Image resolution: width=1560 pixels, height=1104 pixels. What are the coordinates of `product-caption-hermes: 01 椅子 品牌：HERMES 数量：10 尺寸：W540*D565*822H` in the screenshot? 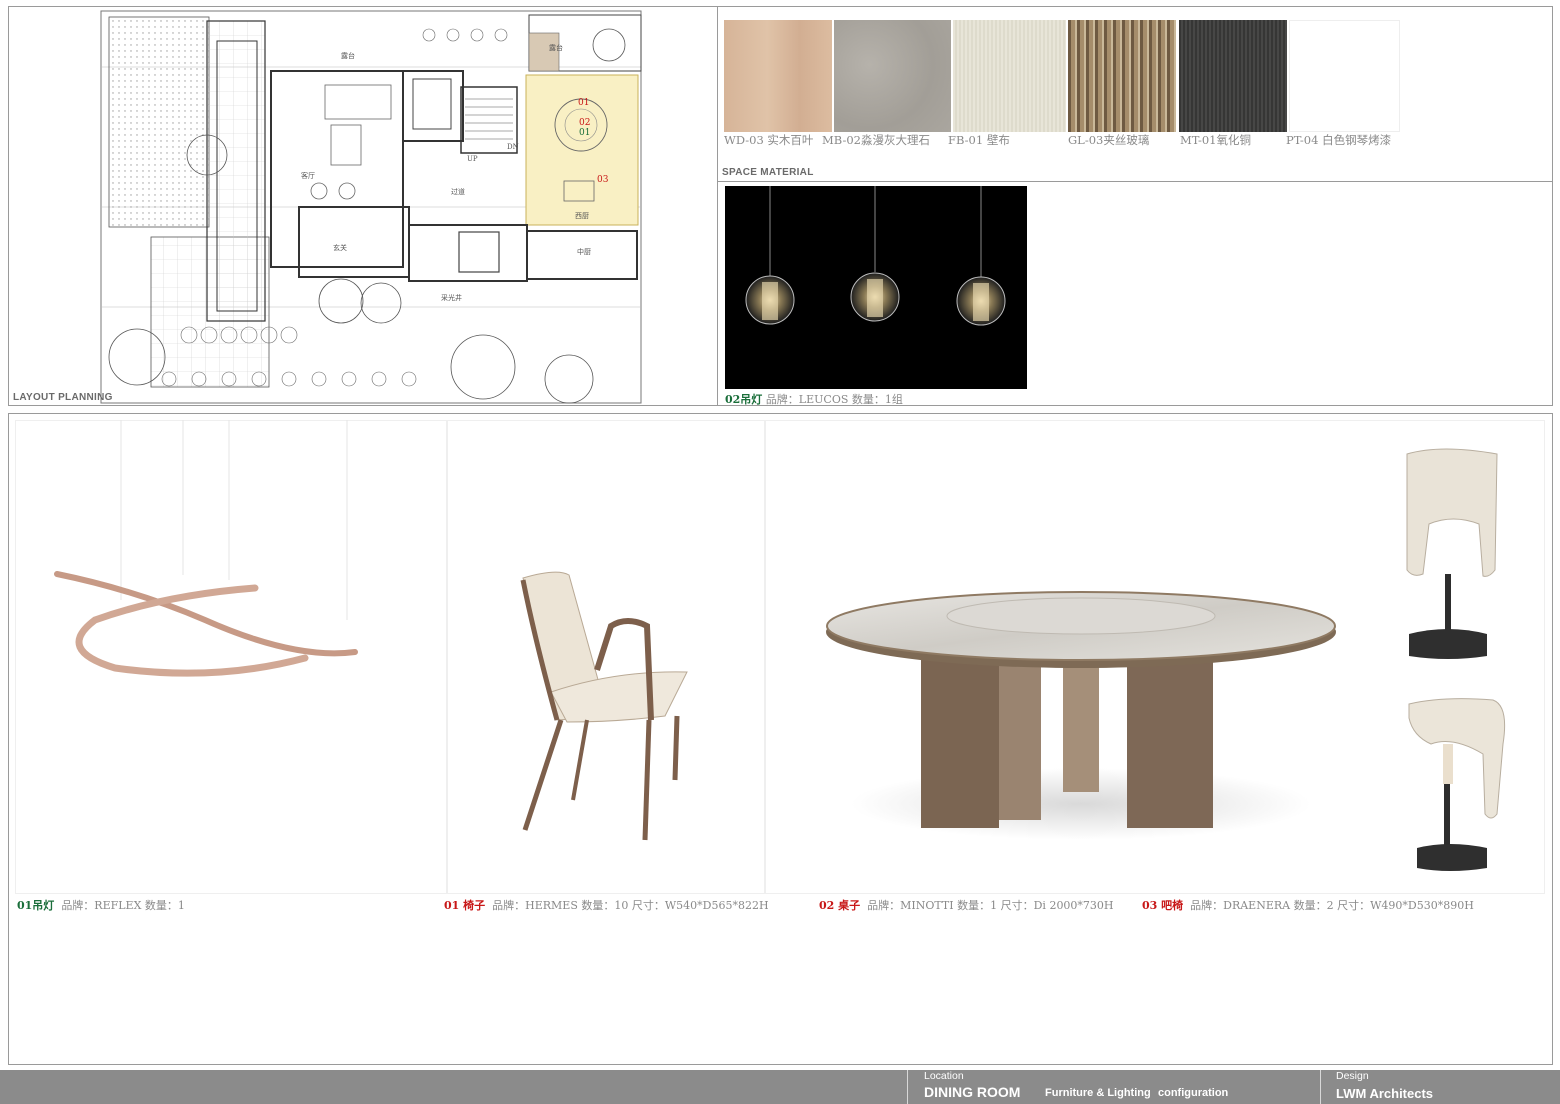 It's located at (606, 905).